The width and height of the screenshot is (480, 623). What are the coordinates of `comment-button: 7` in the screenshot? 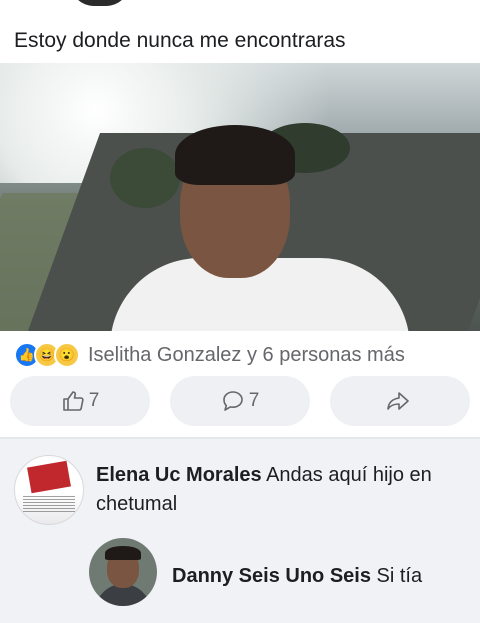 It's located at (240, 401).